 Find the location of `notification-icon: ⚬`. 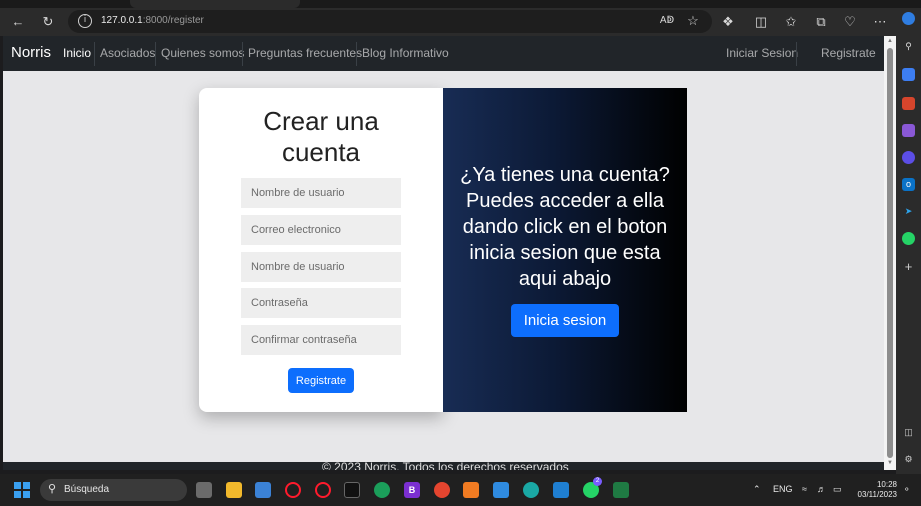

notification-icon: ⚬ is located at coordinates (907, 489).